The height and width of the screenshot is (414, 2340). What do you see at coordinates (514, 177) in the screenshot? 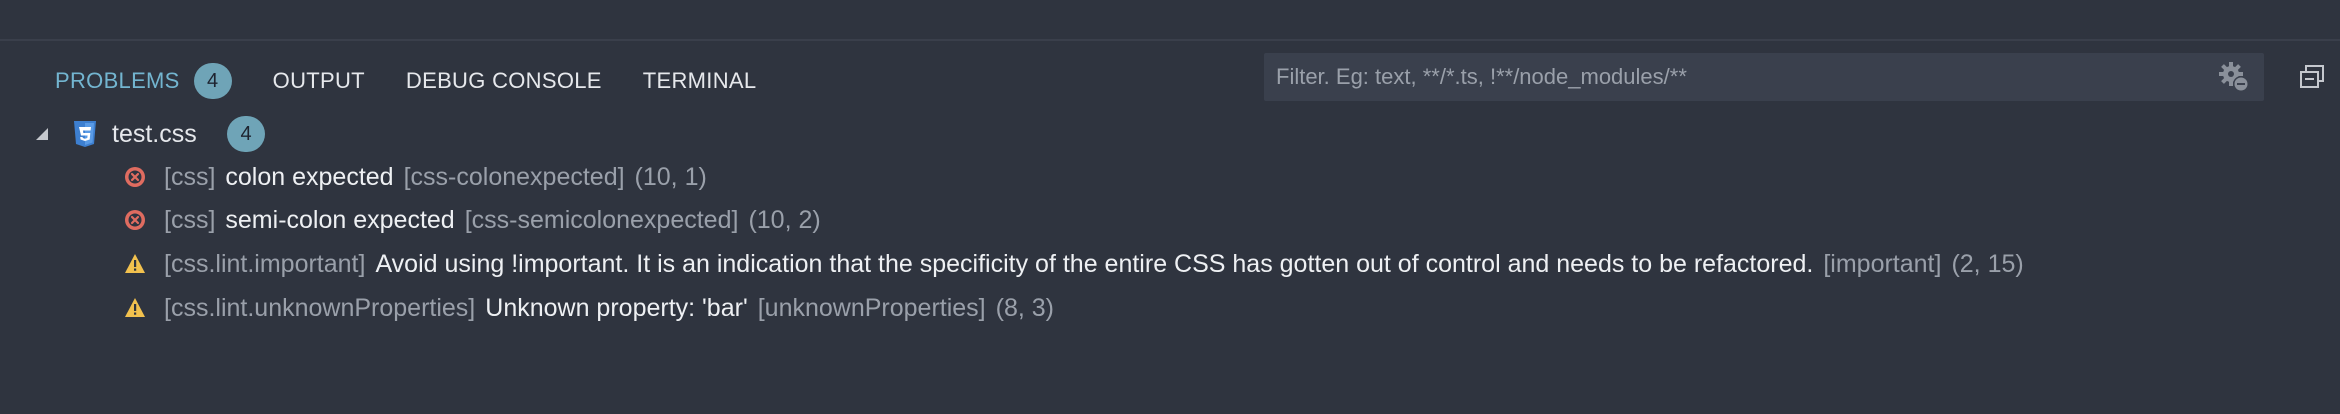
I see `problem-code: [css-colonexpected]` at bounding box center [514, 177].